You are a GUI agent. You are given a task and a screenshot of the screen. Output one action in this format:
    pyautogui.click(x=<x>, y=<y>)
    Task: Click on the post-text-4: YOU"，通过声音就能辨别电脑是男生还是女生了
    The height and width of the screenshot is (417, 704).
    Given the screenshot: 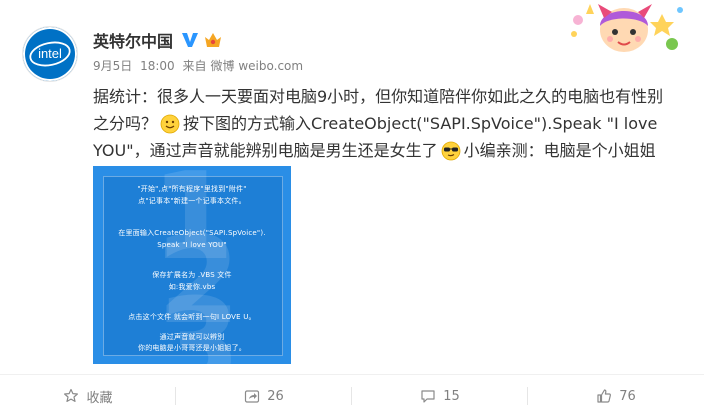 What is the action you would take?
    pyautogui.click(x=265, y=150)
    